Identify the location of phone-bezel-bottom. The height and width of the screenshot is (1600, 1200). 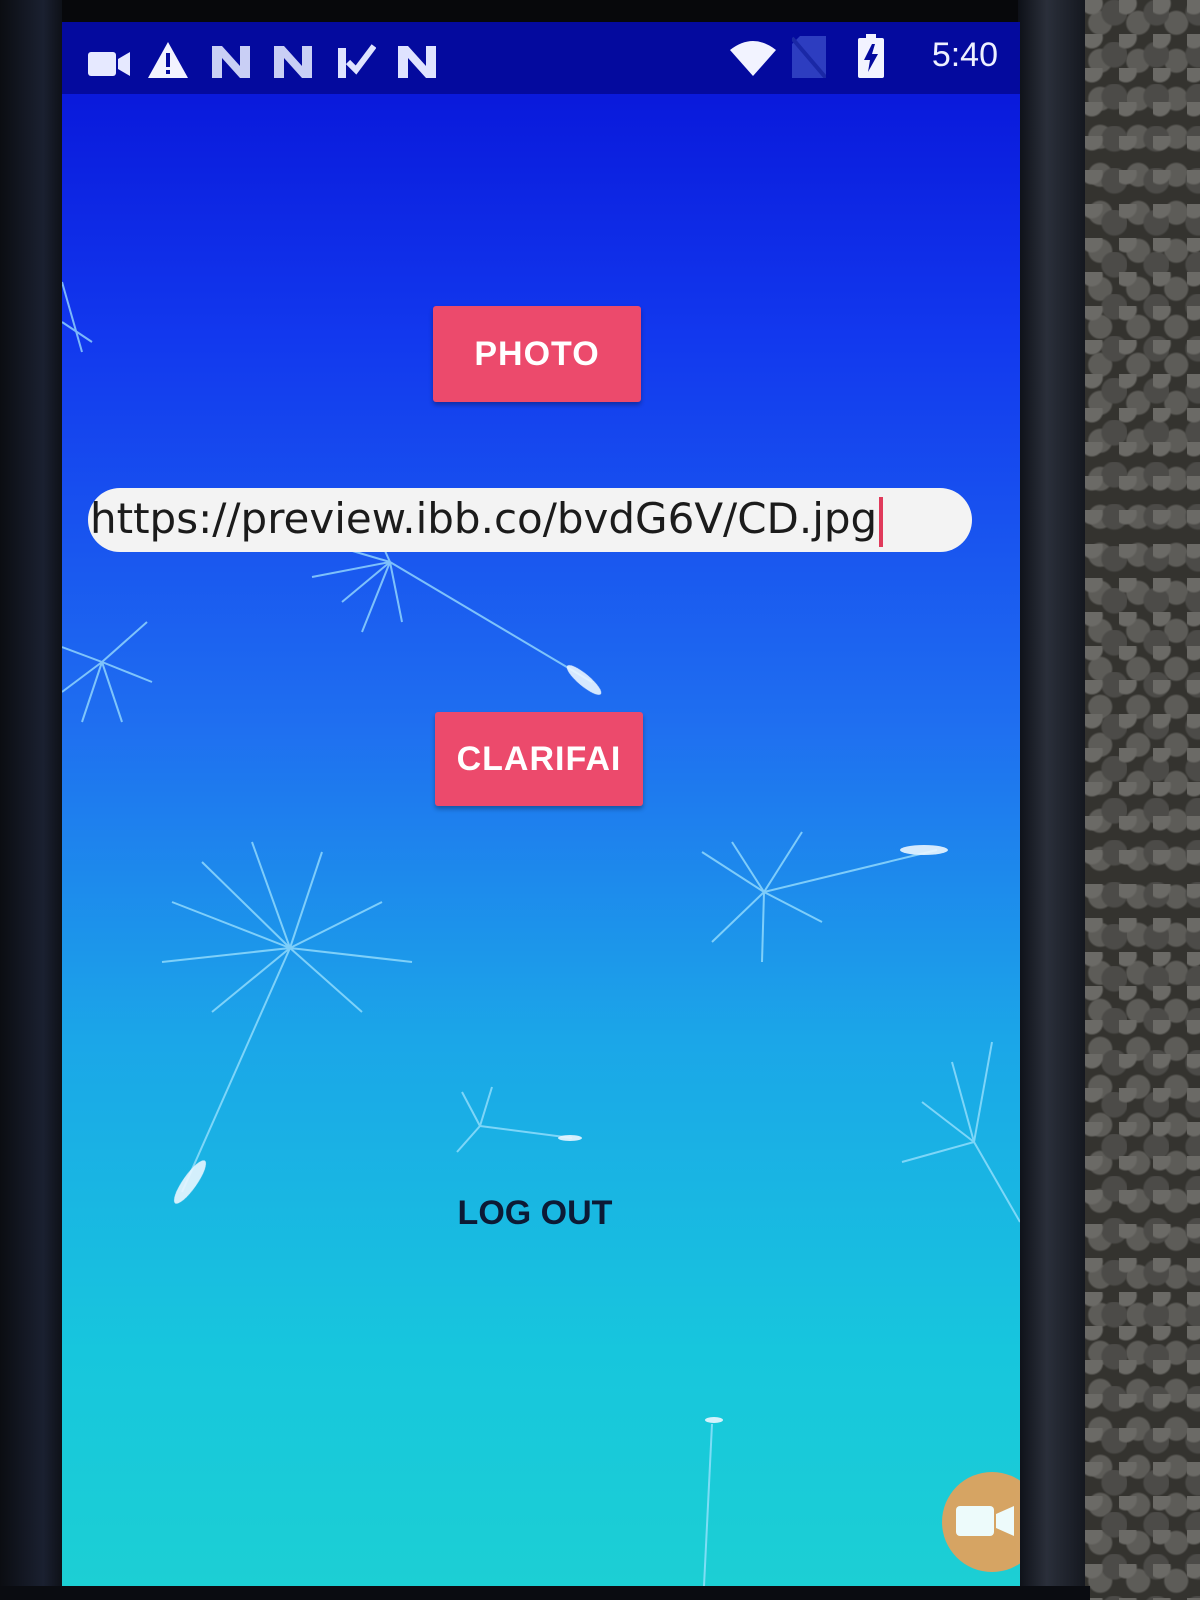
(545, 1593).